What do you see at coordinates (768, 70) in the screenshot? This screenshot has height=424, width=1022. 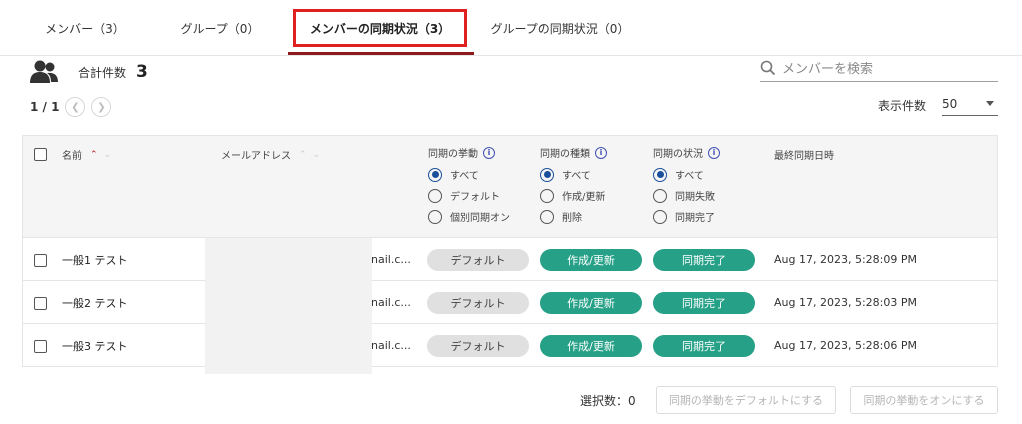 I see `search-icon` at bounding box center [768, 70].